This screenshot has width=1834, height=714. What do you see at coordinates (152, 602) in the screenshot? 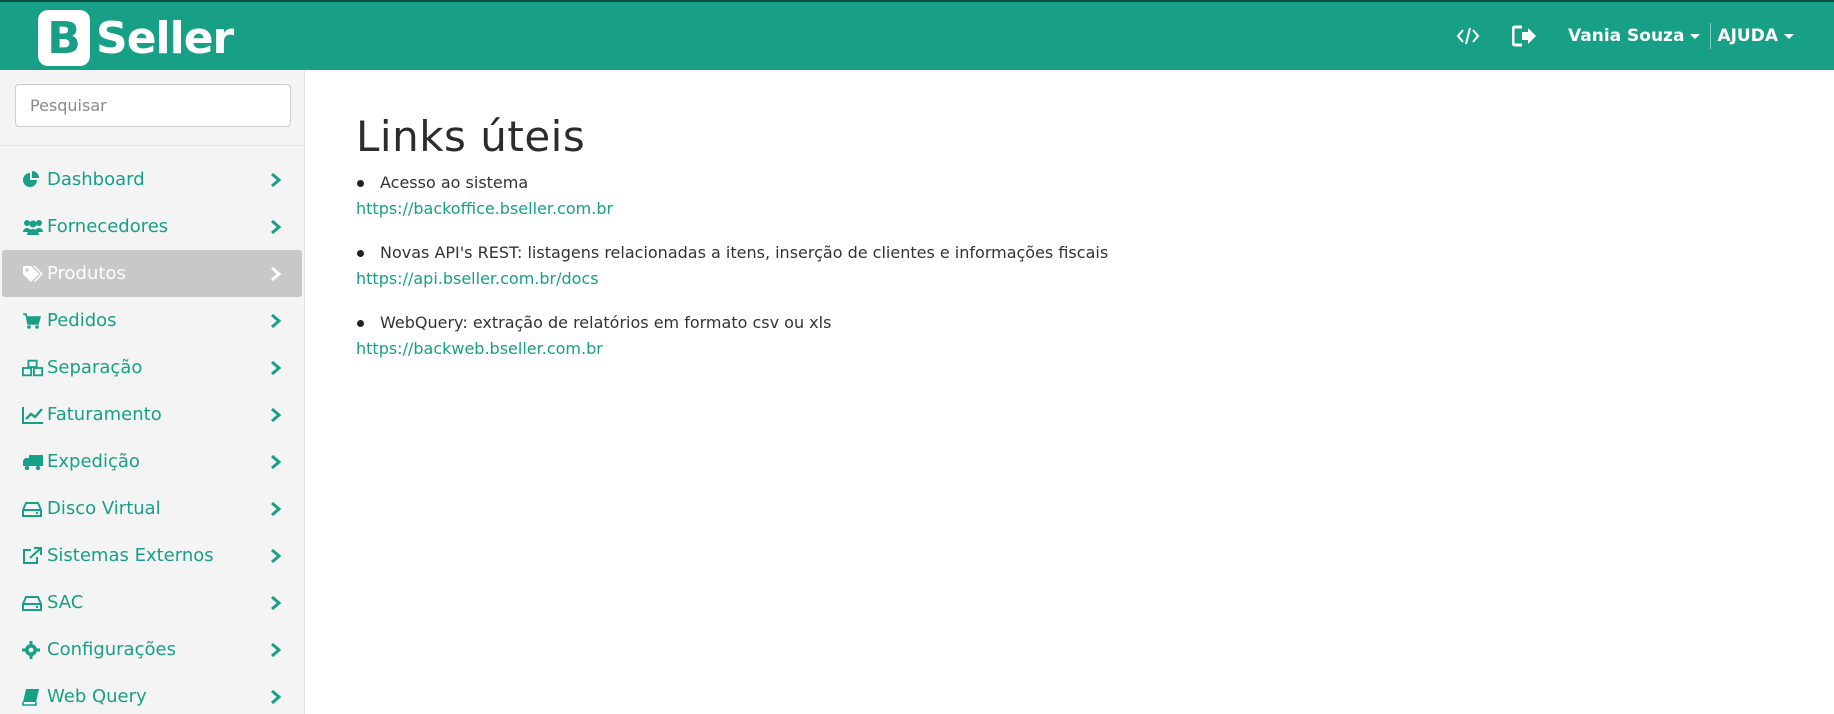
I see `sidebar-item-sac: SAC` at bounding box center [152, 602].